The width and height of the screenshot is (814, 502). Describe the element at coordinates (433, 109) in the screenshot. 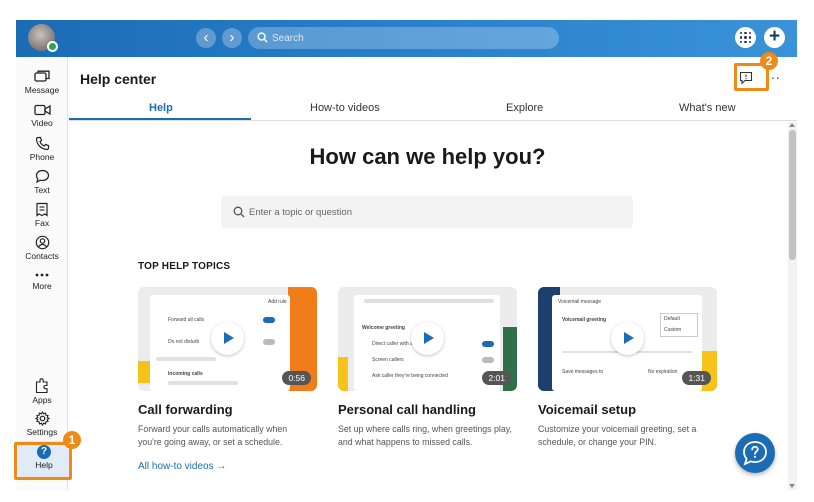

I see `tab-bar: Help How-to videos Explore What's new` at that location.